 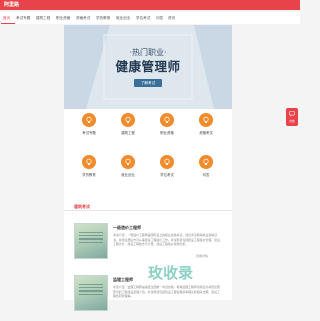 I want to click on top-bar: 阿里路, so click(x=150, y=5).